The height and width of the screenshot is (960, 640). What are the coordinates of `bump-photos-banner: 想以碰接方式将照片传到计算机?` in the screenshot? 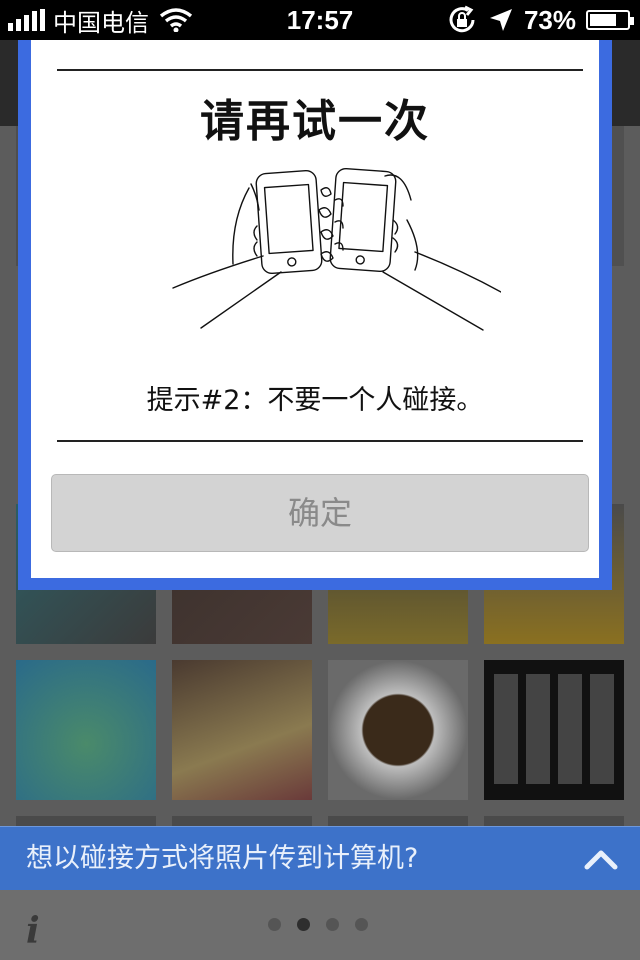 It's located at (320, 858).